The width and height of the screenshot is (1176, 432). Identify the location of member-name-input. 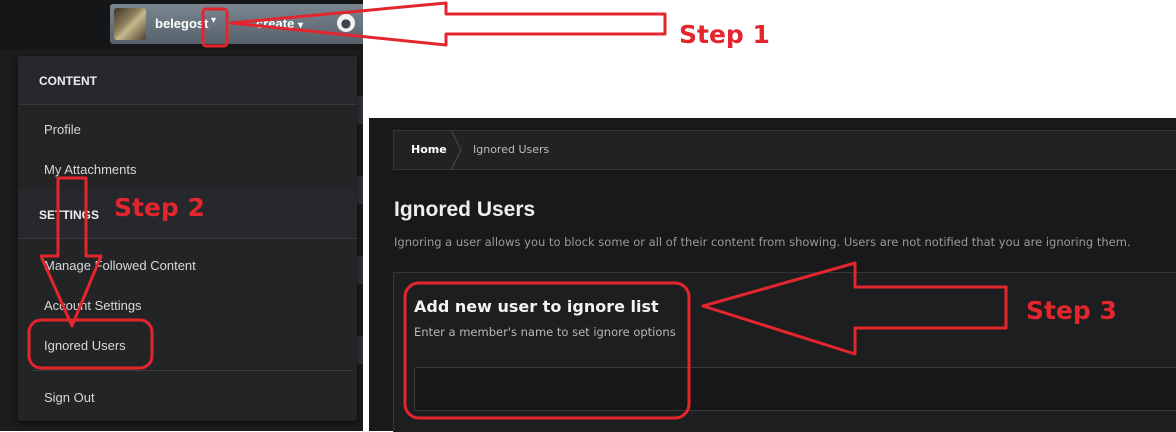
(795, 389).